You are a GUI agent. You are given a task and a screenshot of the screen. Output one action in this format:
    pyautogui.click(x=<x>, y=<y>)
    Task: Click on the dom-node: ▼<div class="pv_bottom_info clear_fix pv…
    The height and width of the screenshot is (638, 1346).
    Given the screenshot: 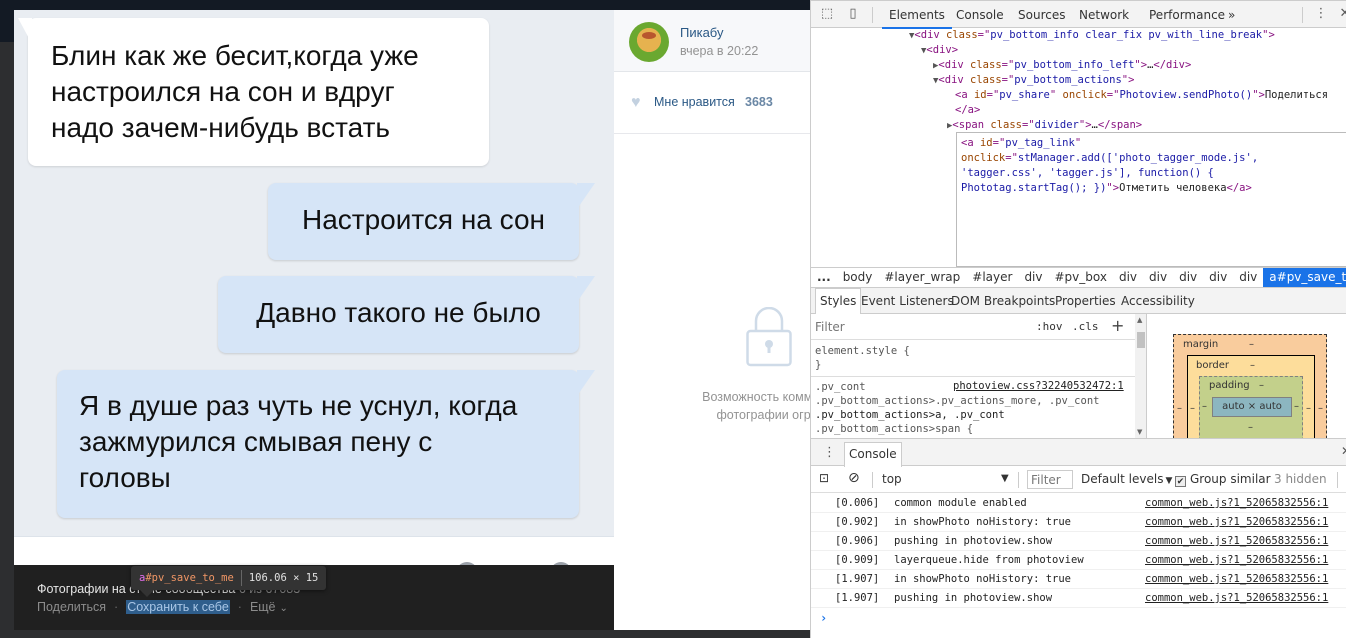 What is the action you would take?
    pyautogui.click(x=1092, y=36)
    